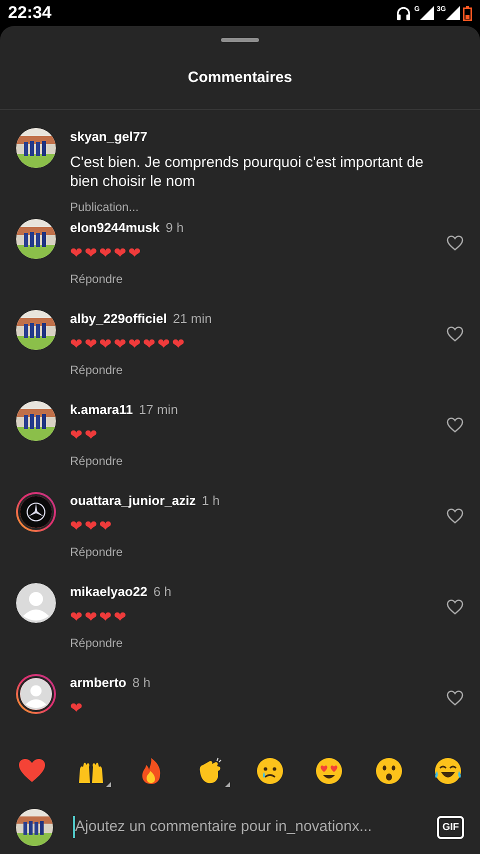  What do you see at coordinates (129, 344) in the screenshot?
I see `comment-text: ❤❤❤❤❤❤❤❤` at bounding box center [129, 344].